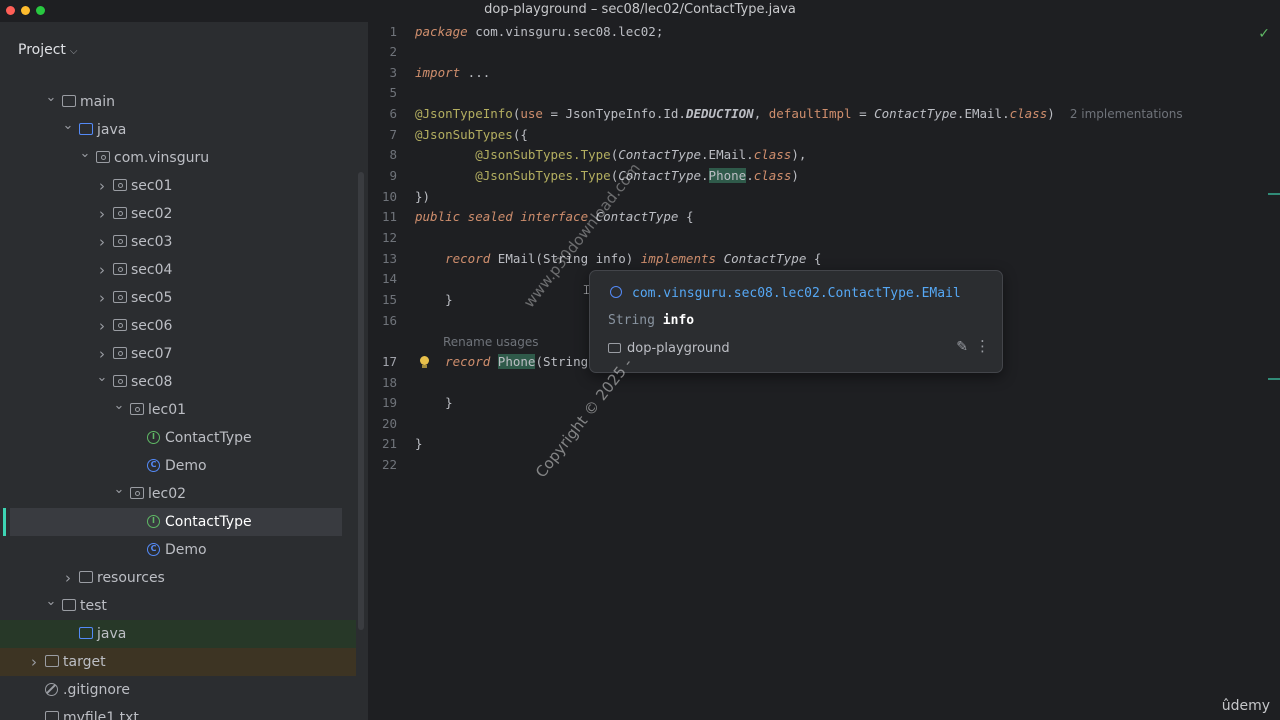  What do you see at coordinates (93, 606) in the screenshot?
I see `tree-item-label: test` at bounding box center [93, 606].